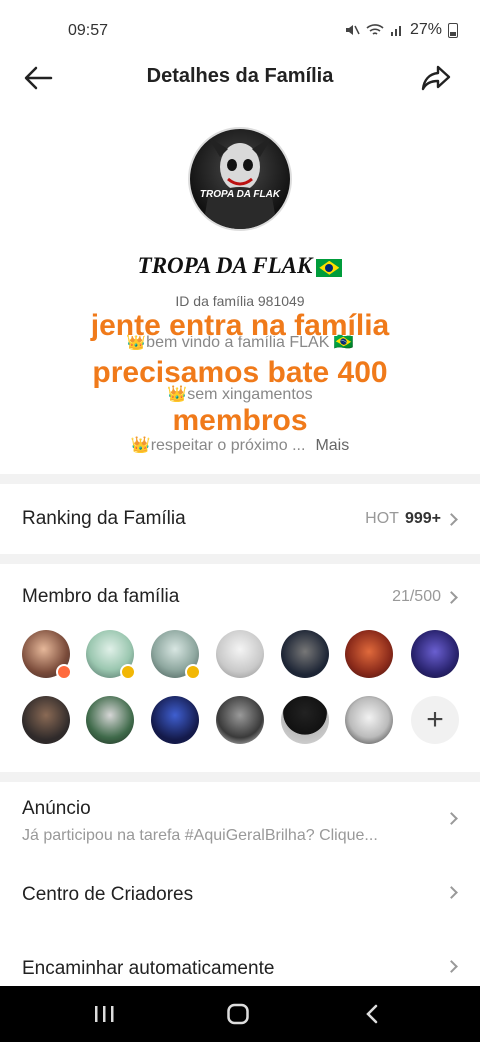 The width and height of the screenshot is (480, 1042). Describe the element at coordinates (240, 301) in the screenshot. I see `family-id: ID da família 981049` at that location.